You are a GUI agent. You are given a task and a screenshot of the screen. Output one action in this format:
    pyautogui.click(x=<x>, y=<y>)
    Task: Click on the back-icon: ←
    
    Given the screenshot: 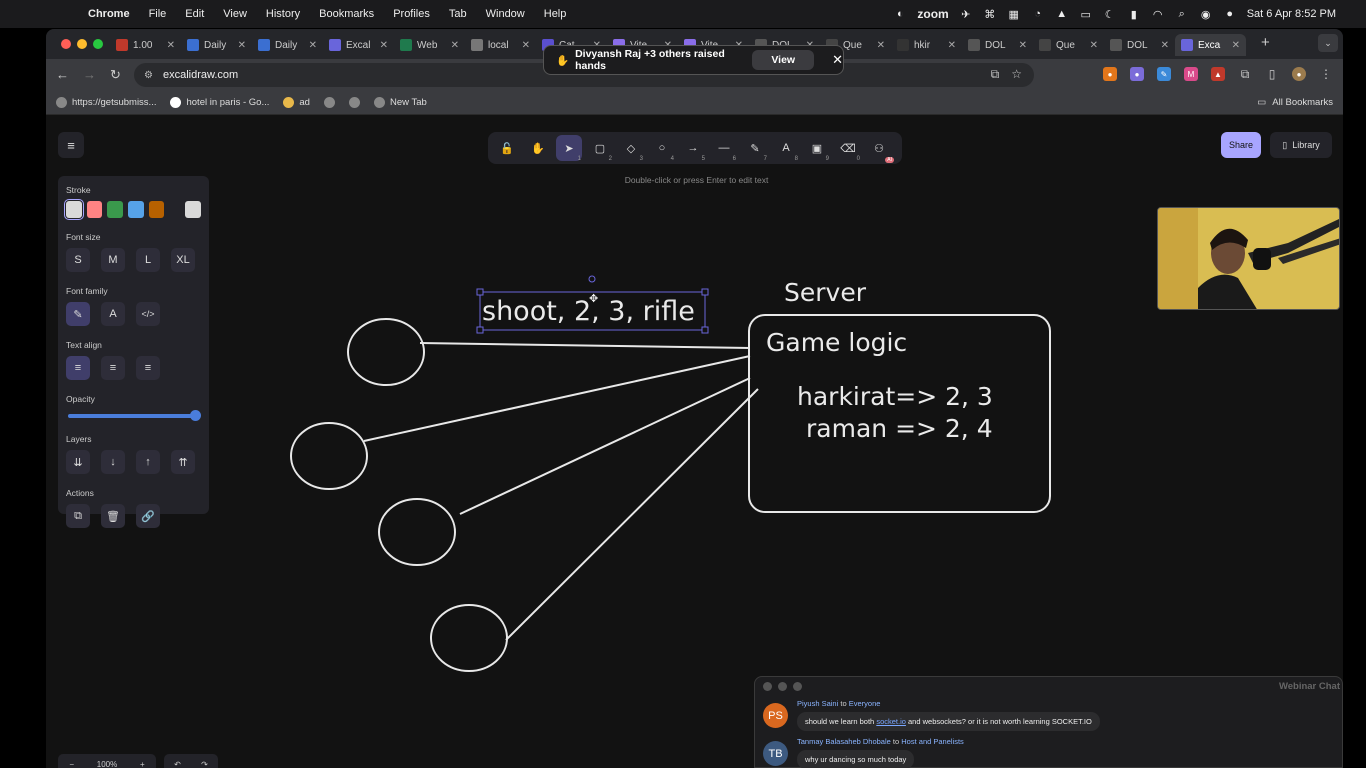 What is the action you would take?
    pyautogui.click(x=62, y=75)
    